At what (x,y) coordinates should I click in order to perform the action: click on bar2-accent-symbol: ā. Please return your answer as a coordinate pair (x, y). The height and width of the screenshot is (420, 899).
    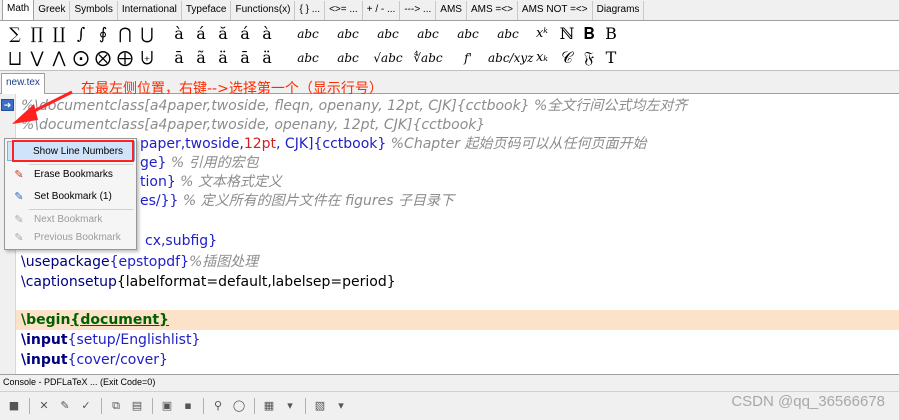
    Looking at the image, I should click on (245, 58).